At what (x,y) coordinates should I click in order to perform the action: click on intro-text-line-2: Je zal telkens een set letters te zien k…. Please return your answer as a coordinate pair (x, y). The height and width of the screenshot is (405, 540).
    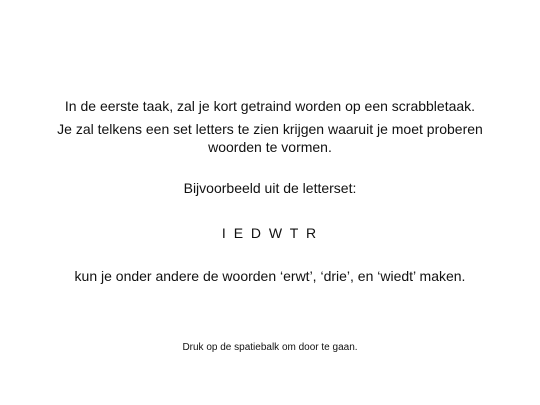
    Looking at the image, I should click on (270, 129).